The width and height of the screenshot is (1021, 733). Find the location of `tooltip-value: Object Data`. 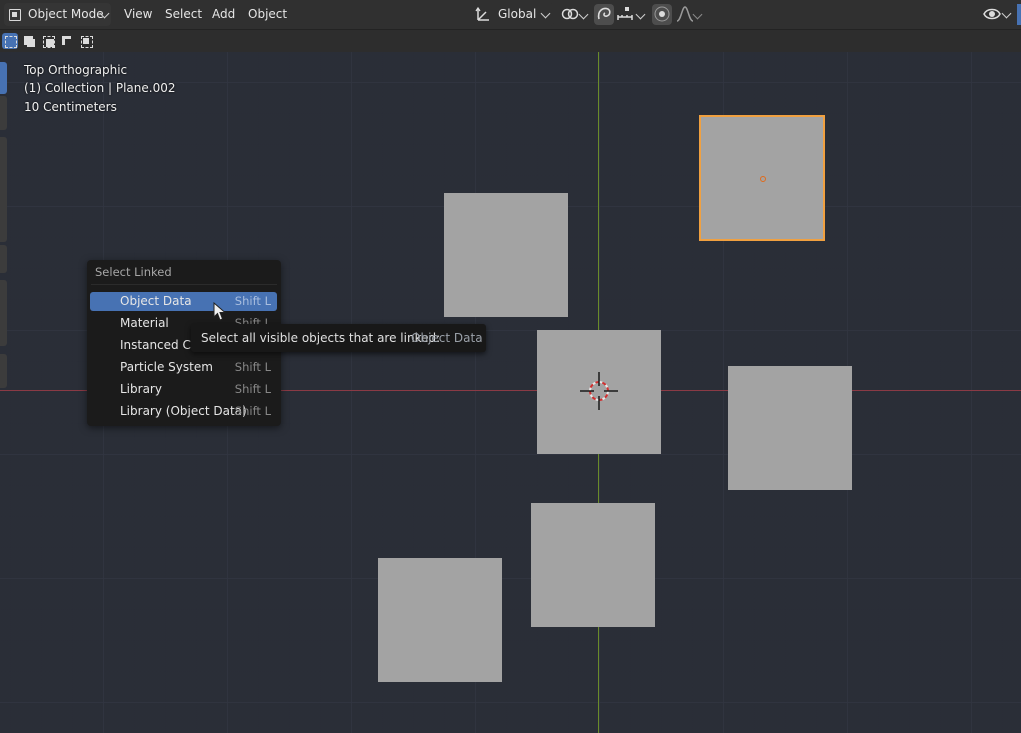

tooltip-value: Object Data is located at coordinates (447, 338).